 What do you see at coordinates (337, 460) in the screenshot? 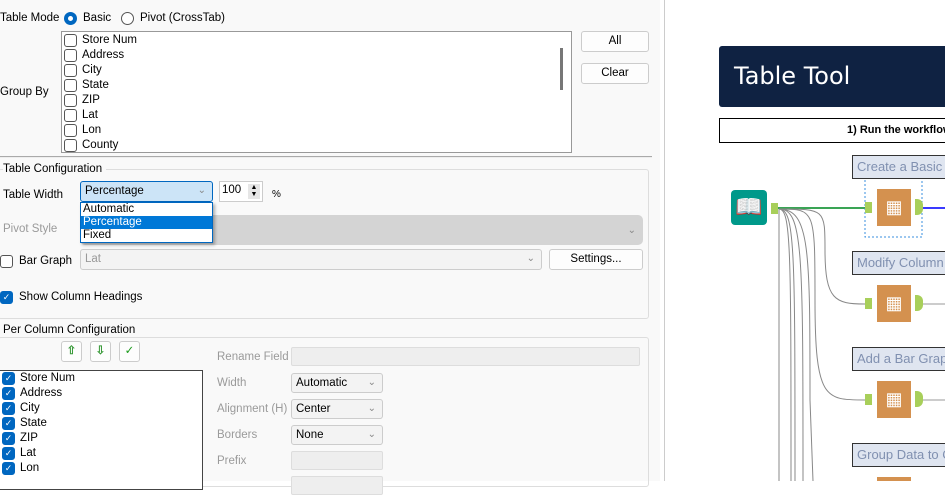
I see `prefix-input` at bounding box center [337, 460].